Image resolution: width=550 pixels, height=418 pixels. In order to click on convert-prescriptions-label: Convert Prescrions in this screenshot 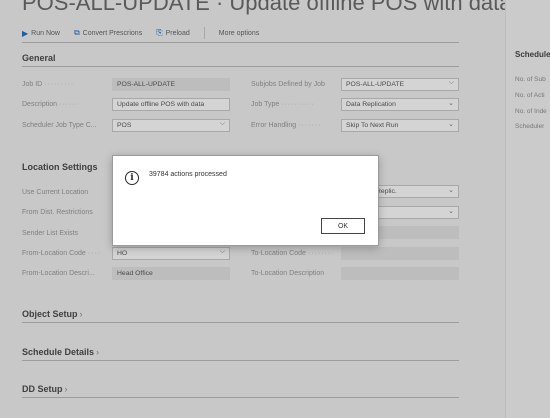, I will do `click(112, 33)`.